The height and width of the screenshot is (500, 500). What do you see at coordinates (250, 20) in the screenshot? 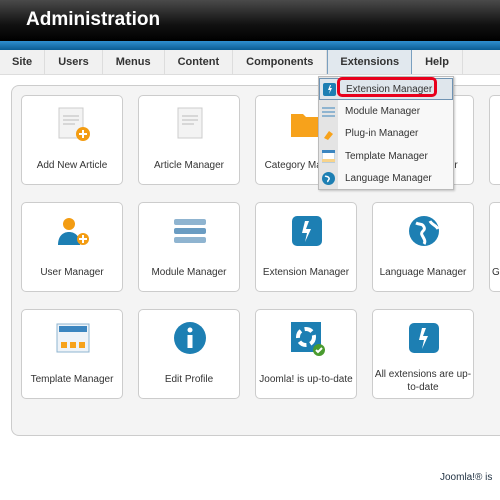
I see `header: Administration` at bounding box center [250, 20].